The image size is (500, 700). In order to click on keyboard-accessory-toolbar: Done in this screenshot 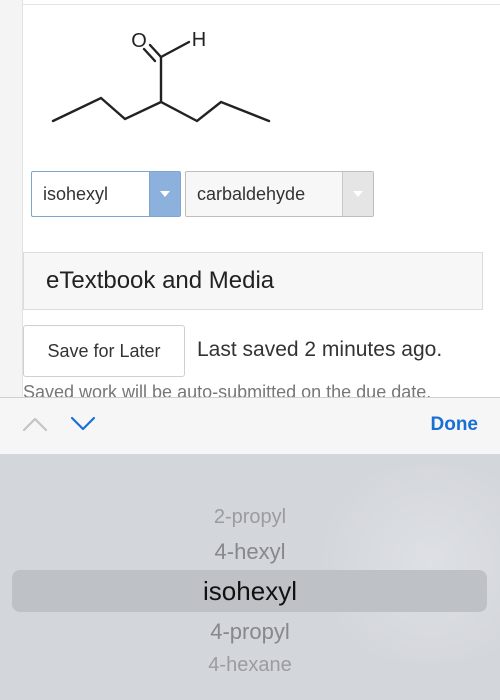, I will do `click(250, 426)`.